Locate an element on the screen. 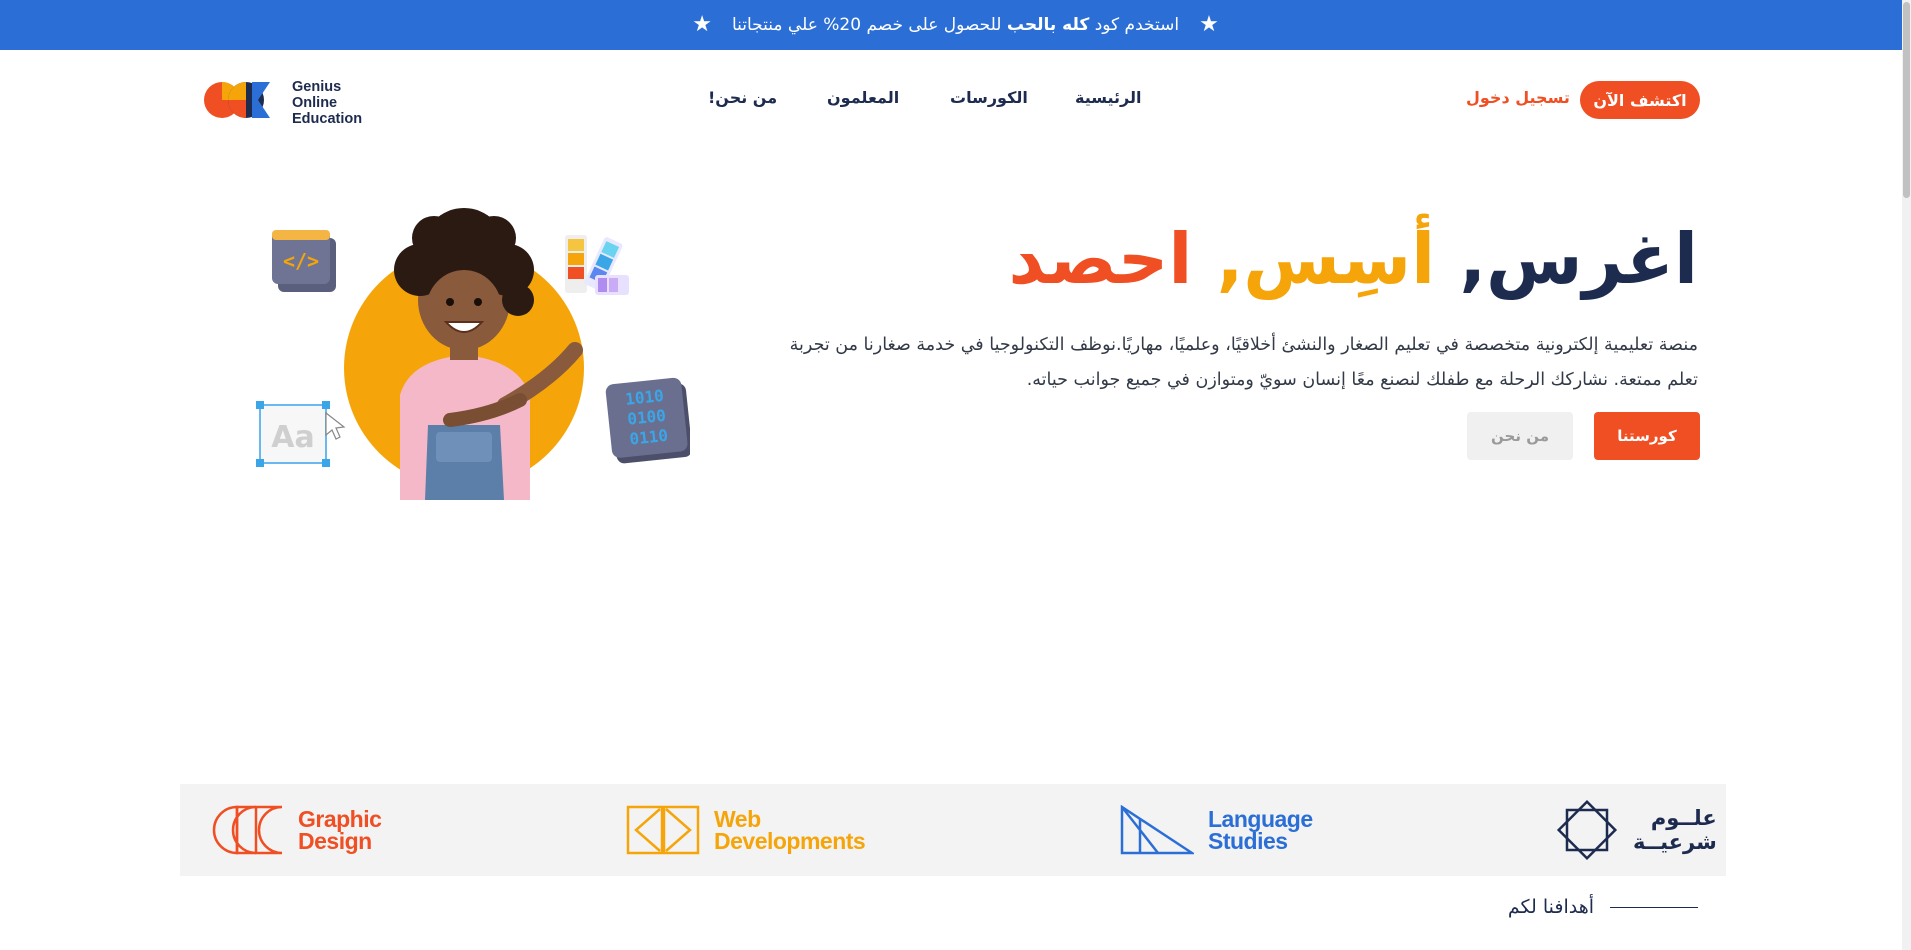 The width and height of the screenshot is (1911, 950). graphic-design-icon is located at coordinates (247, 830).